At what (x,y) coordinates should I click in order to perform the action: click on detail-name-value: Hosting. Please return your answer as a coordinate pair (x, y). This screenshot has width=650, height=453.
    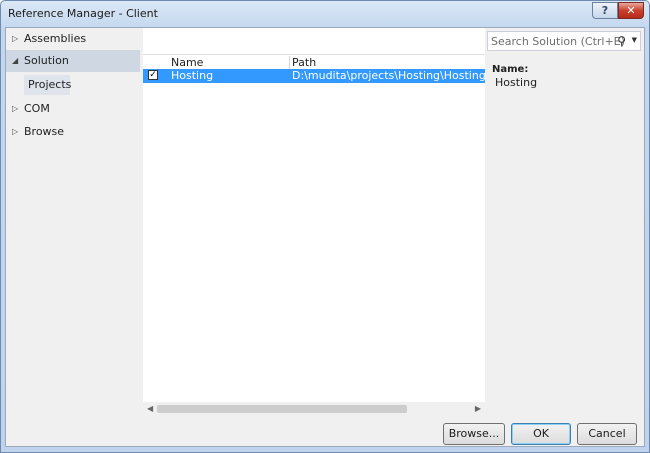
    Looking at the image, I should click on (516, 82).